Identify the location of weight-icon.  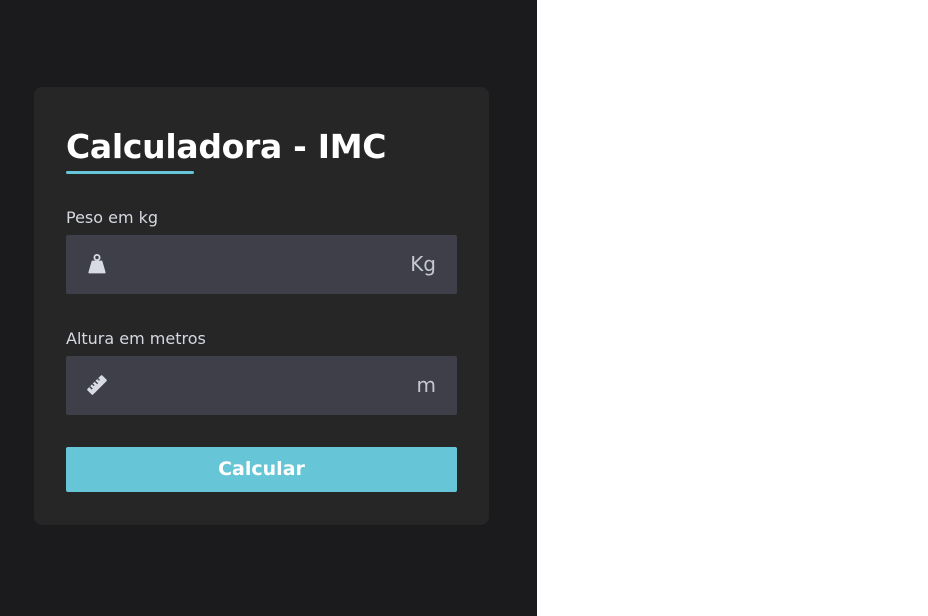
(97, 264).